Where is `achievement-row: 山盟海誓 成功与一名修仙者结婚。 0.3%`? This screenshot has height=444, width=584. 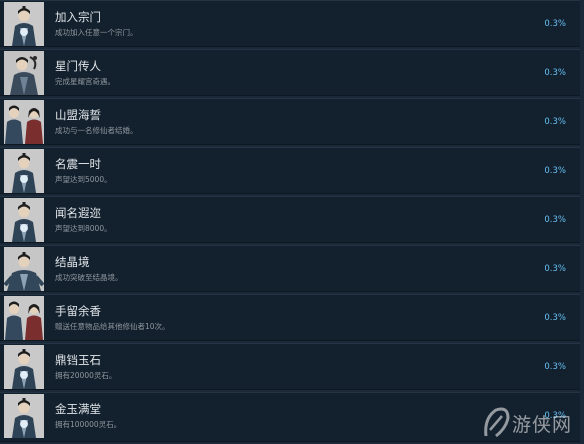
achievement-row: 山盟海誓 成功与一名修仙者结婚。 0.3% is located at coordinates (290, 121).